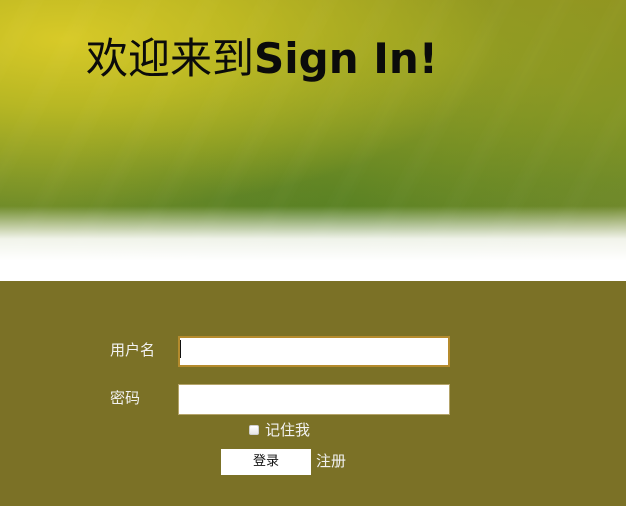  What do you see at coordinates (266, 462) in the screenshot?
I see `login-button: 登录` at bounding box center [266, 462].